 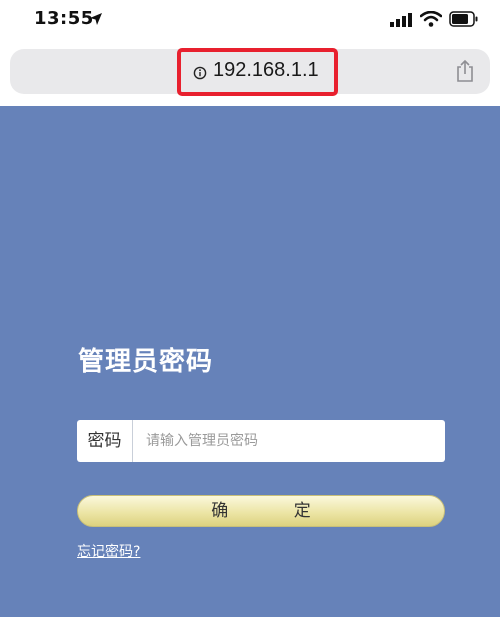 What do you see at coordinates (96, 20) in the screenshot?
I see `location-arrow-icon` at bounding box center [96, 20].